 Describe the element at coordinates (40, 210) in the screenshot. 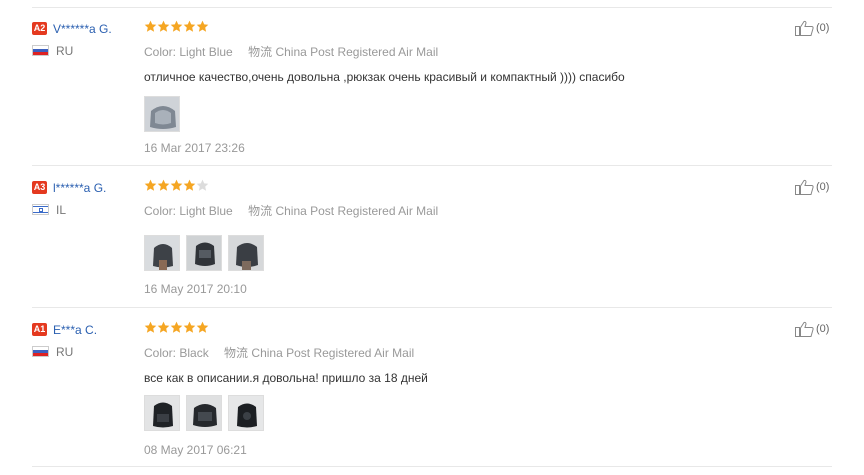

I see `il-flag-icon` at that location.